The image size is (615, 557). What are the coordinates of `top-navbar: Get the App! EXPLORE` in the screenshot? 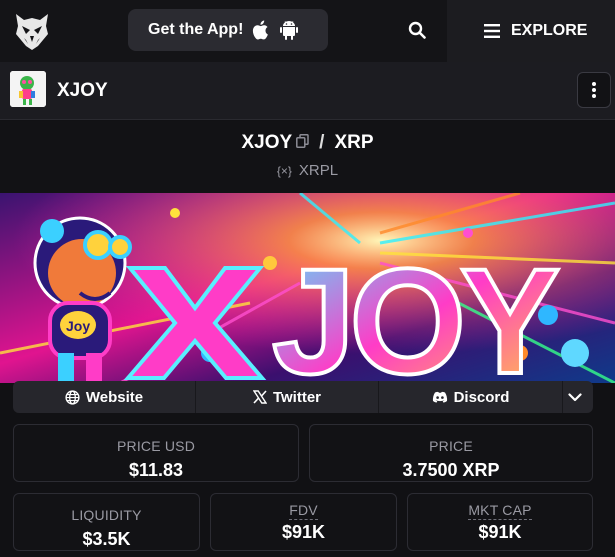 It's located at (307, 31).